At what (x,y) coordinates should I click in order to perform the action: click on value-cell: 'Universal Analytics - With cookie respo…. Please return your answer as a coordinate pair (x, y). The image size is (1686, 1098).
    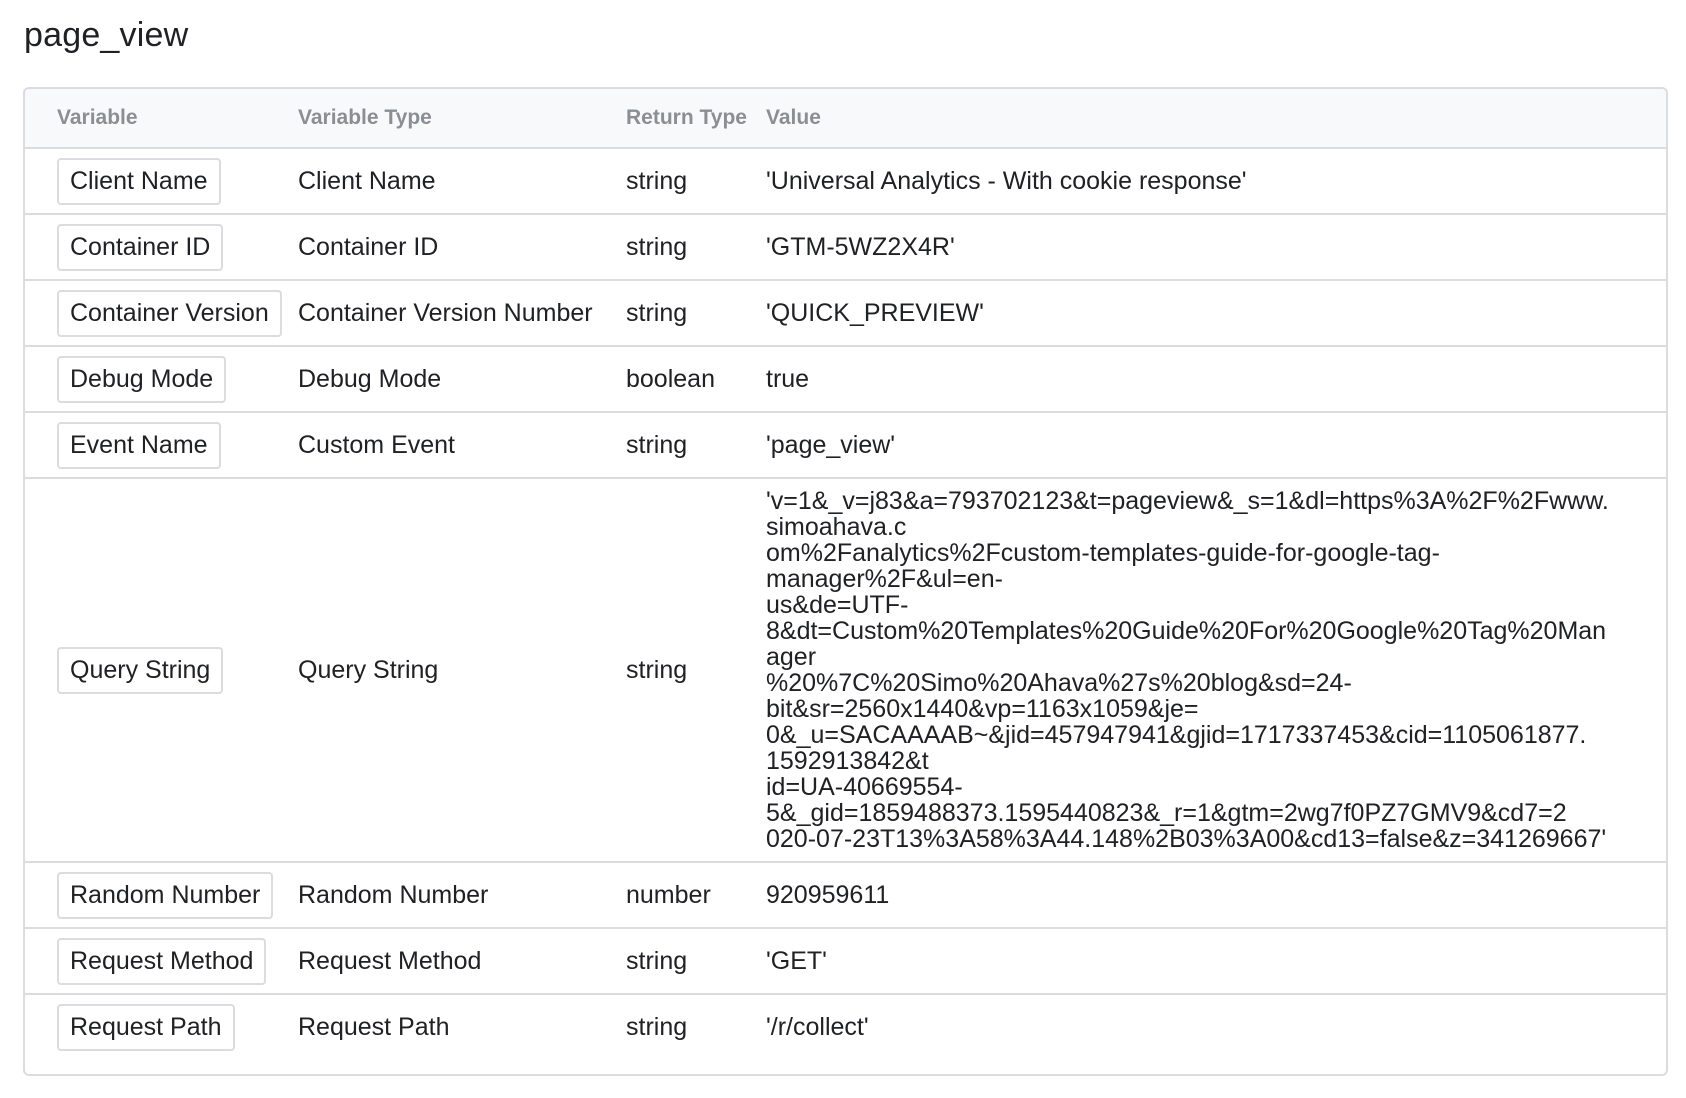
    Looking at the image, I should click on (1006, 180).